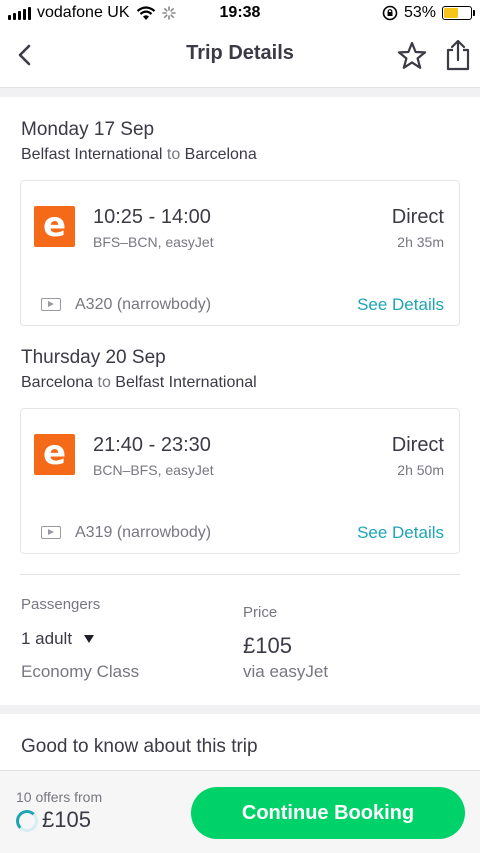 The width and height of the screenshot is (480, 853). I want to click on flight-route-airline: BFS–BCN, easyJet, so click(153, 242).